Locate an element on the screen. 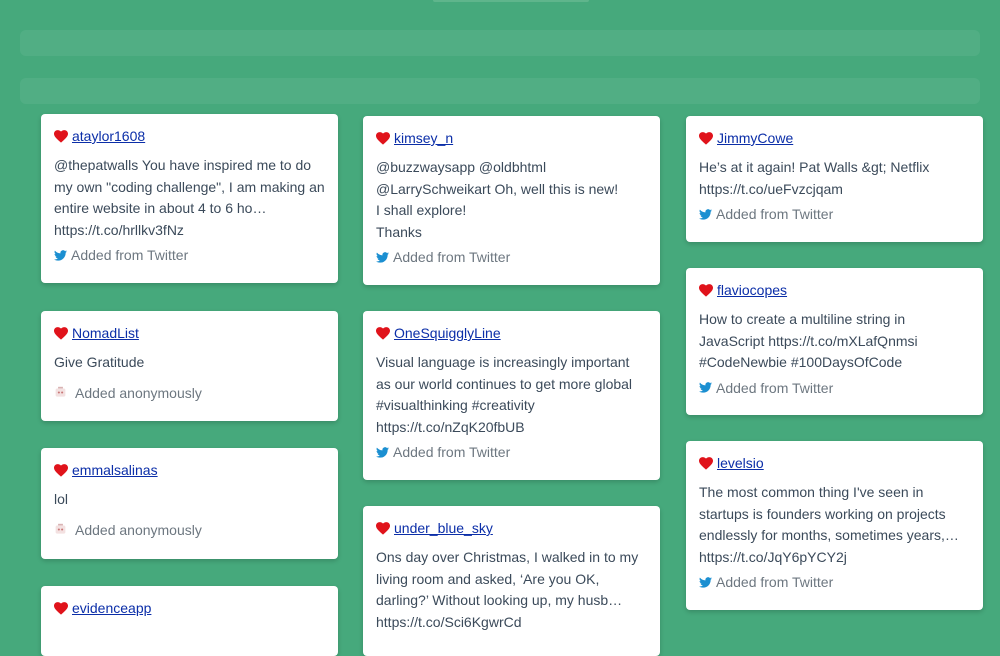  user-link: flaviocopes is located at coordinates (752, 290).